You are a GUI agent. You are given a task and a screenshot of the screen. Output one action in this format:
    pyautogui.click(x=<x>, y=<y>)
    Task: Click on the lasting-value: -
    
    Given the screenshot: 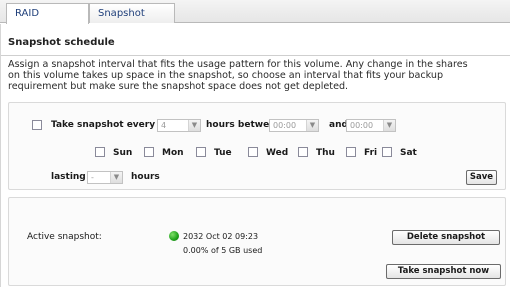 What is the action you would take?
    pyautogui.click(x=92, y=177)
    